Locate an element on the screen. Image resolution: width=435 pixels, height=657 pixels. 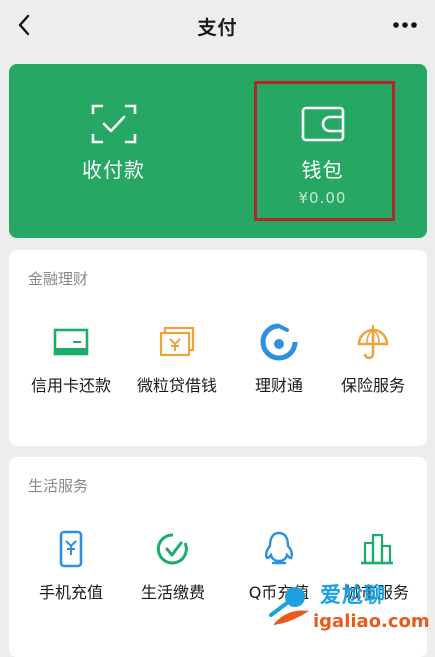
more-button is located at coordinates (405, 25).